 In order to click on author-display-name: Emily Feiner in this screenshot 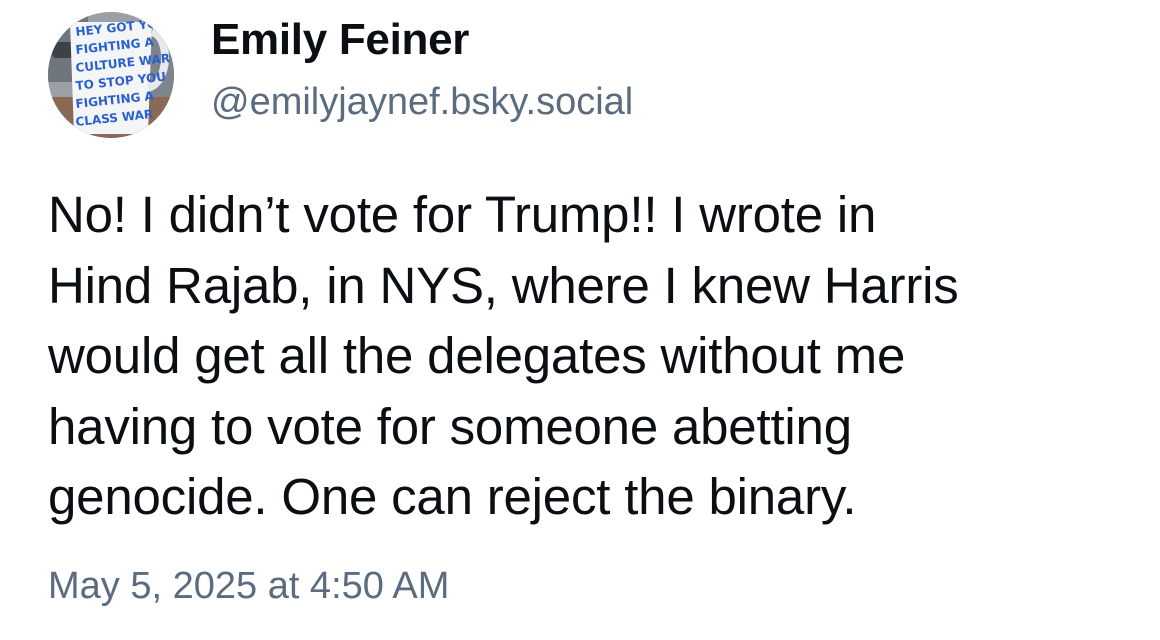, I will do `click(340, 40)`.